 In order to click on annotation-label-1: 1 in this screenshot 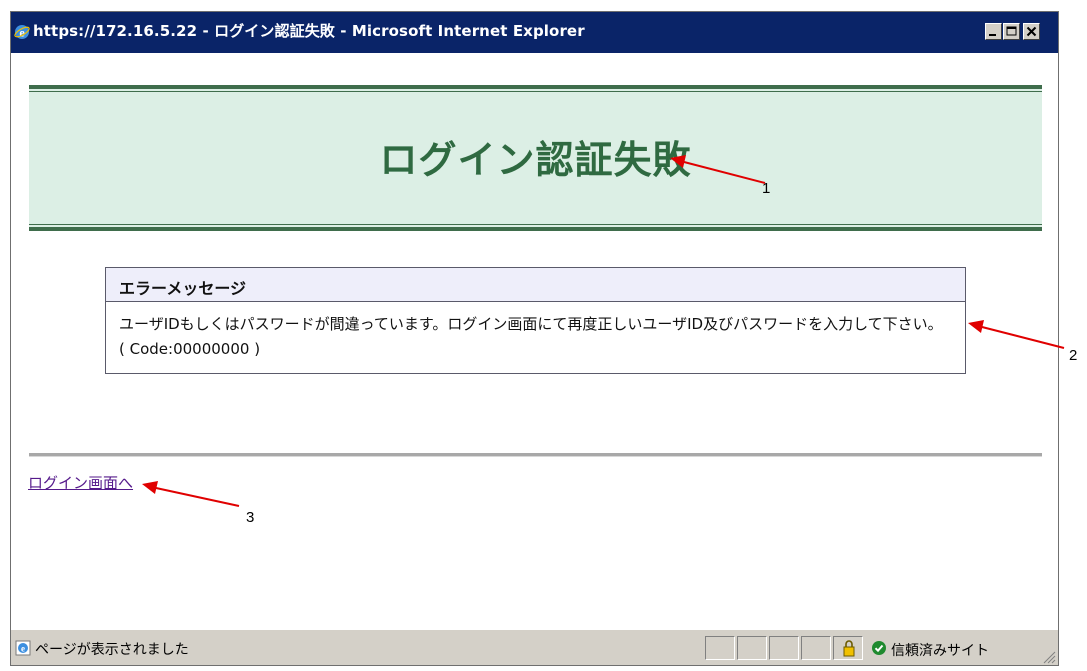, I will do `click(766, 188)`.